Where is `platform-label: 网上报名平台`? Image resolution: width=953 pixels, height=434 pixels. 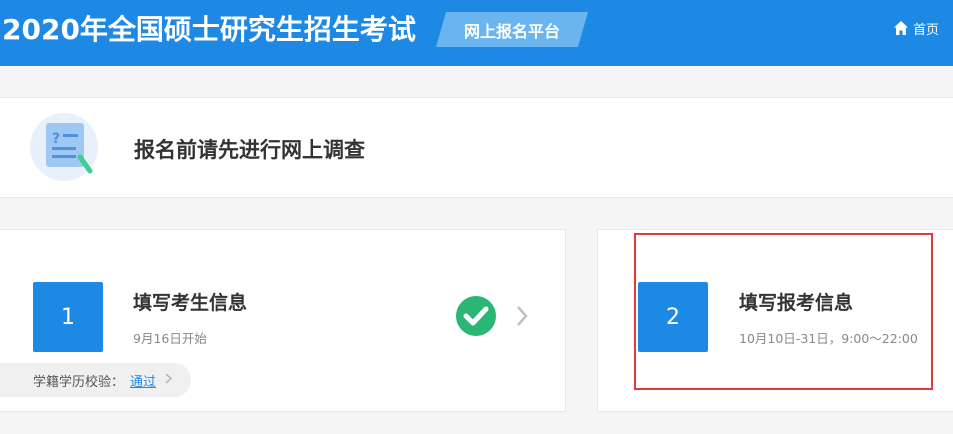 platform-label: 网上报名平台 is located at coordinates (511, 31).